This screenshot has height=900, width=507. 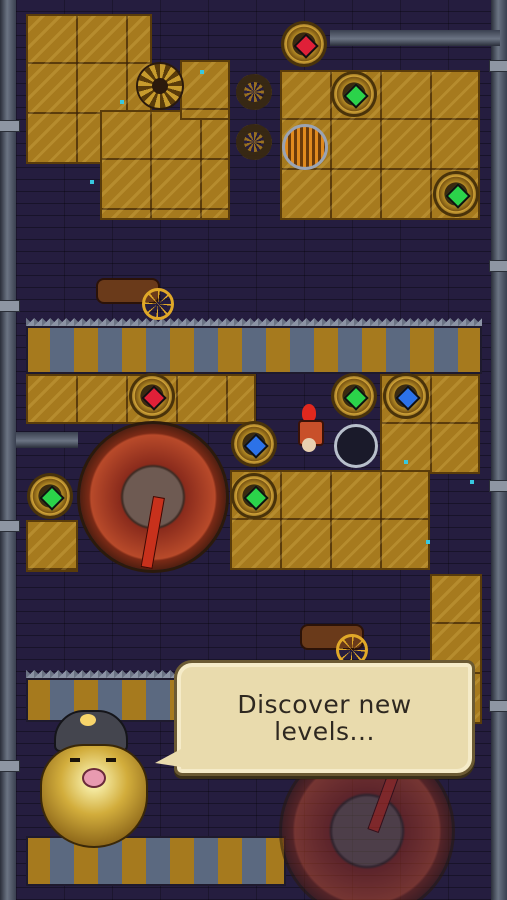 I want to click on left-pipe, so click(x=10, y=450).